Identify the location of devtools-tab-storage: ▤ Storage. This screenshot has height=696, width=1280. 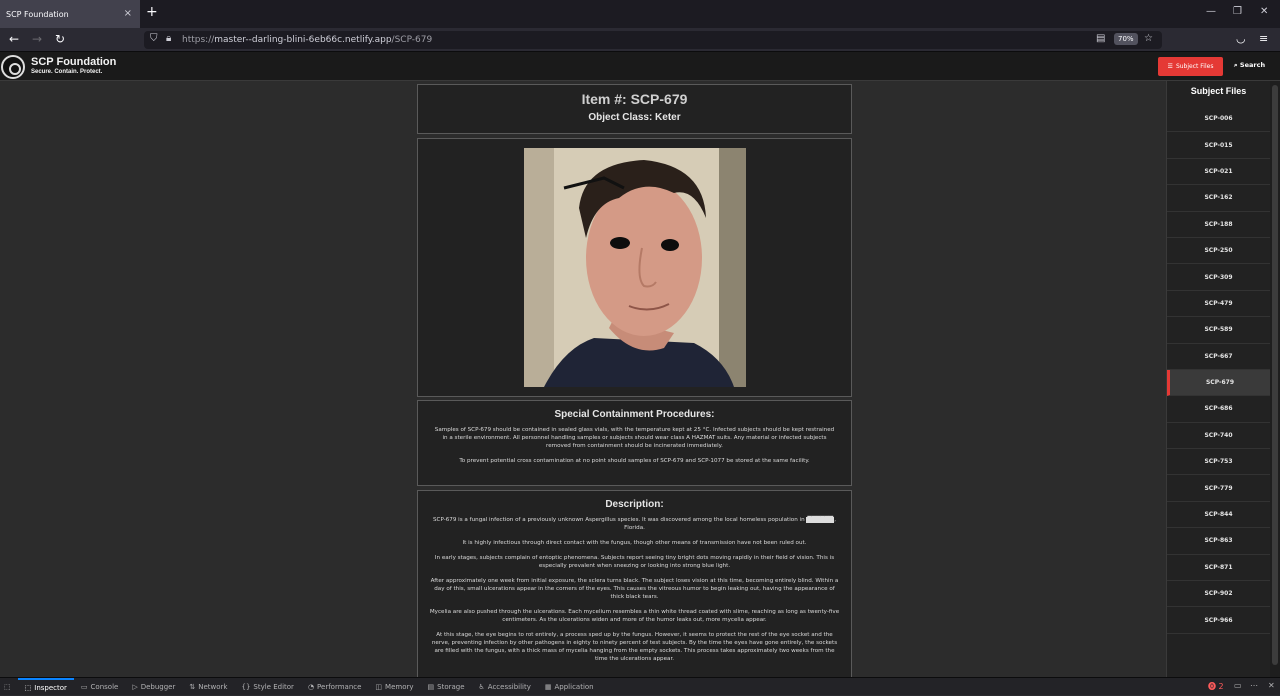
(446, 687).